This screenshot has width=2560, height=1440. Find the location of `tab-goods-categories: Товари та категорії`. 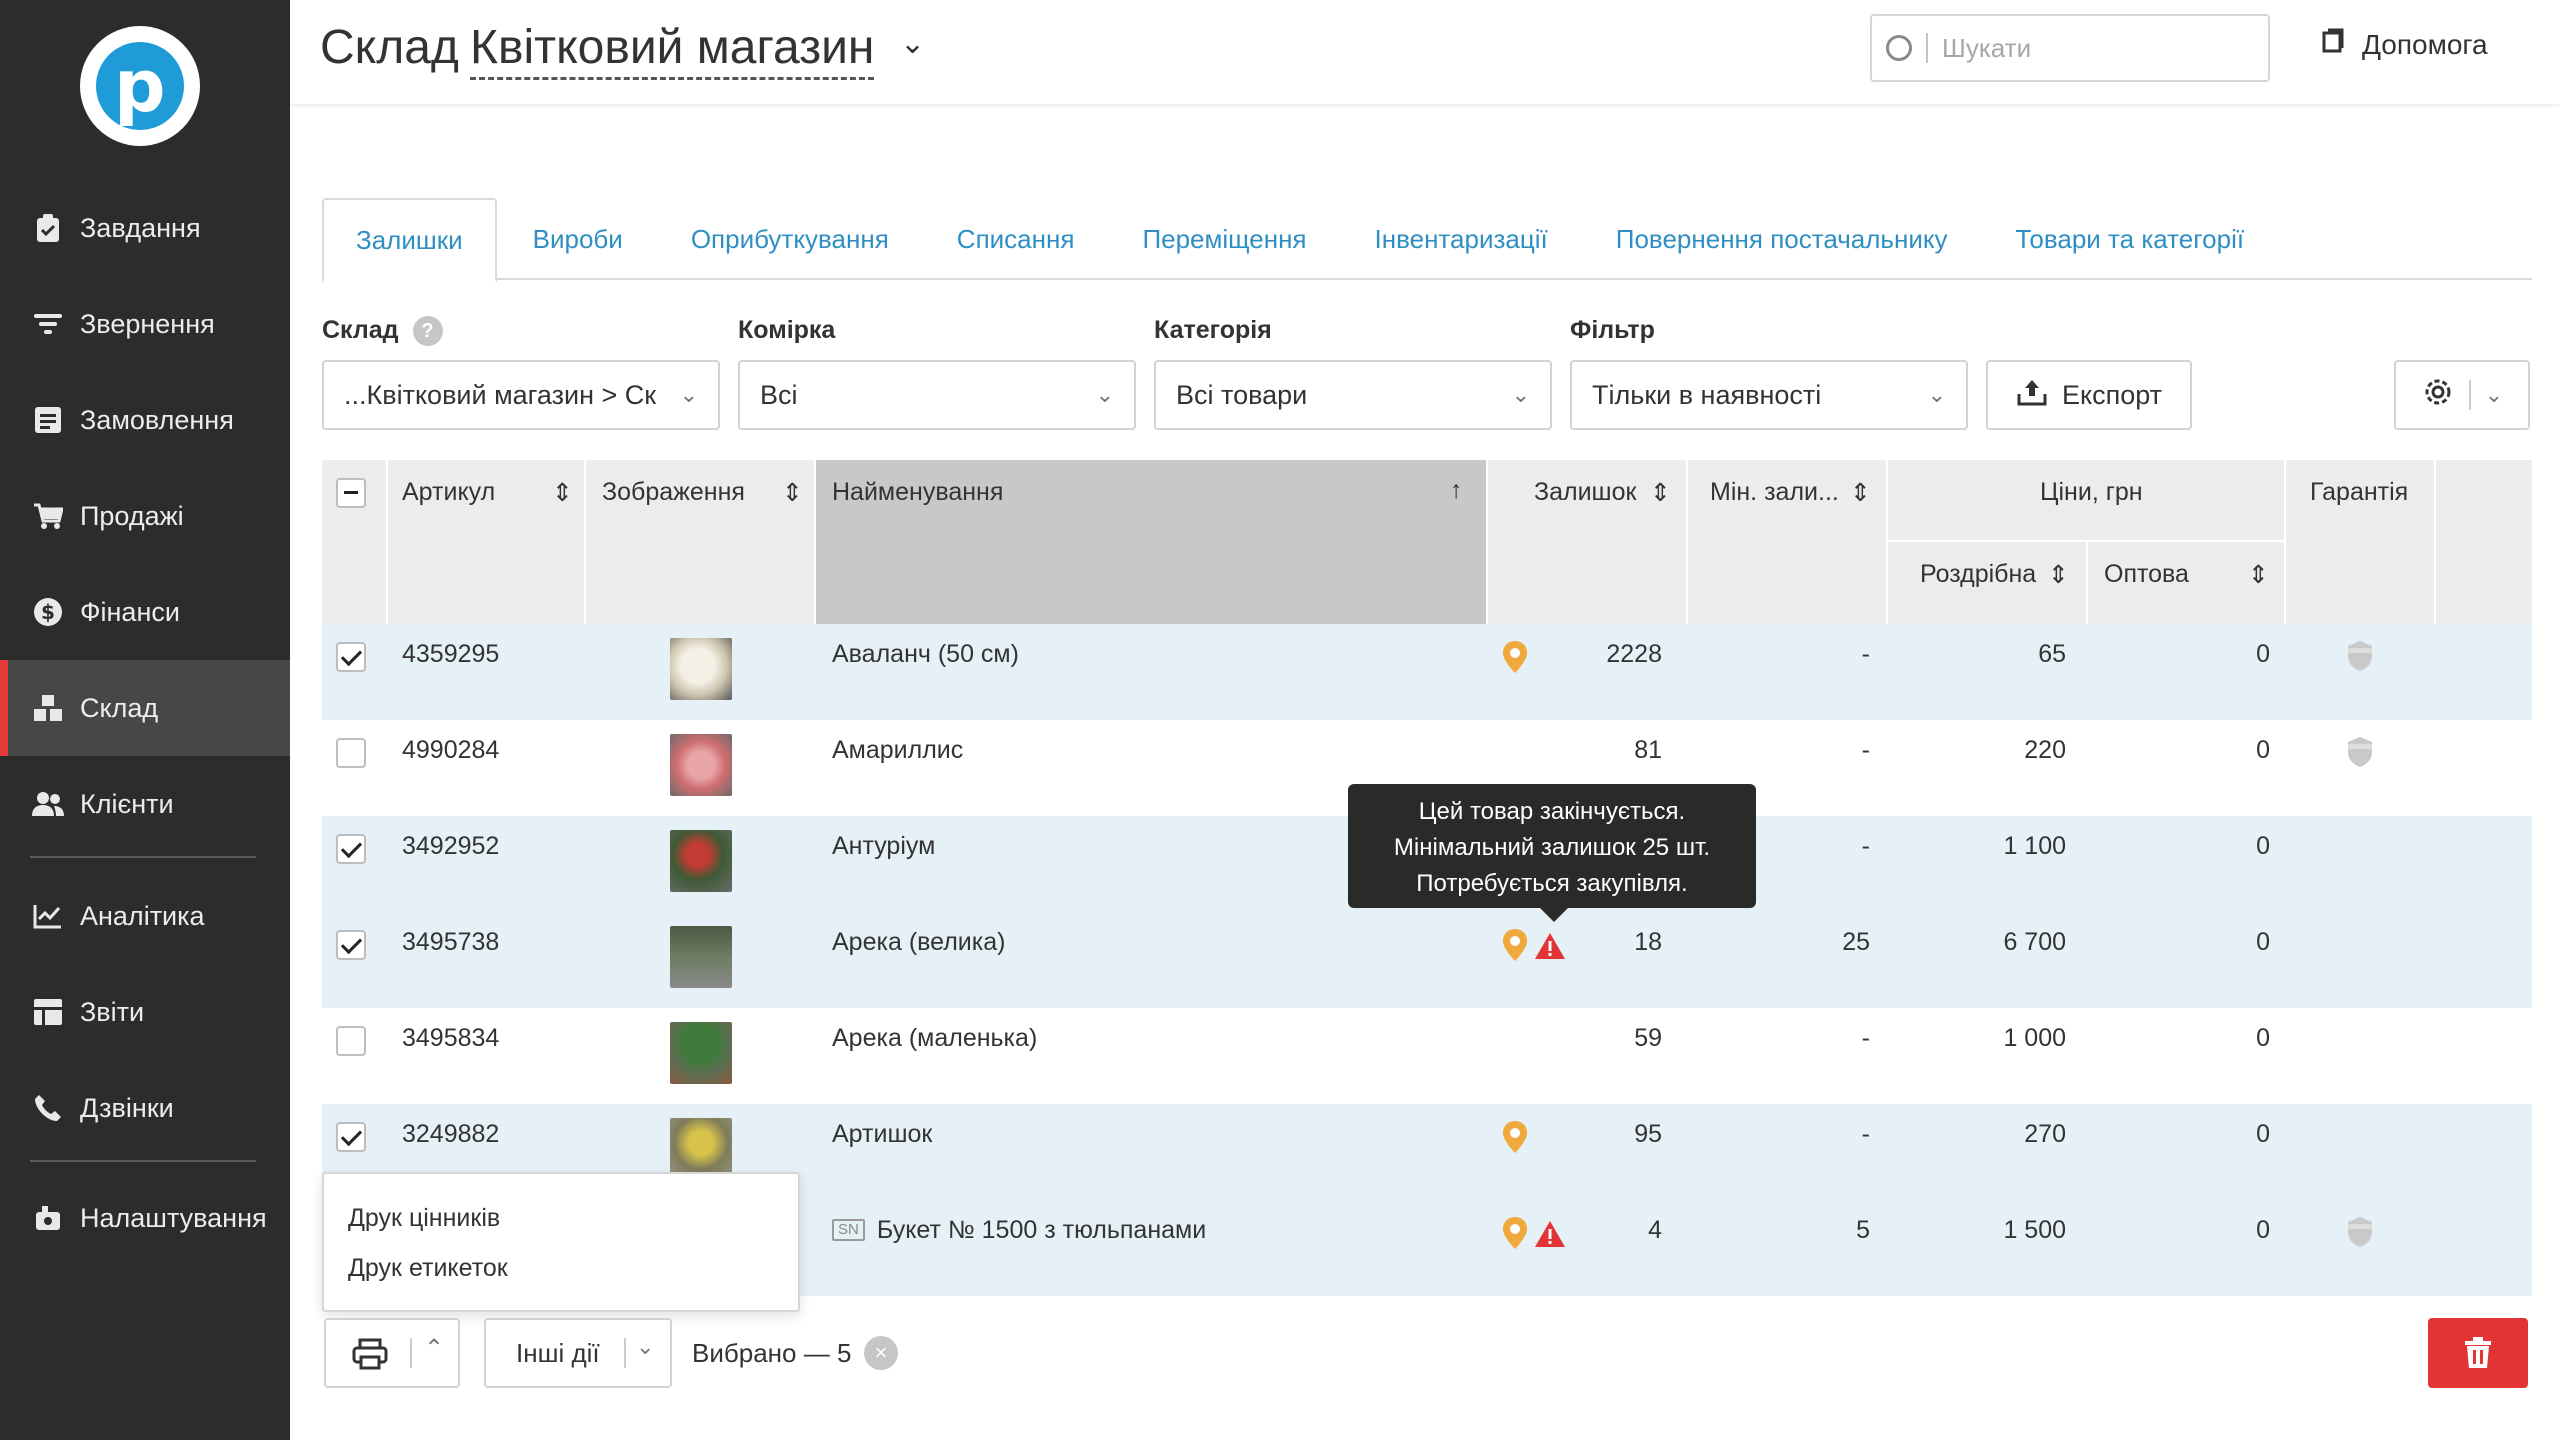

tab-goods-categories: Товари та категорії is located at coordinates (2130, 239).